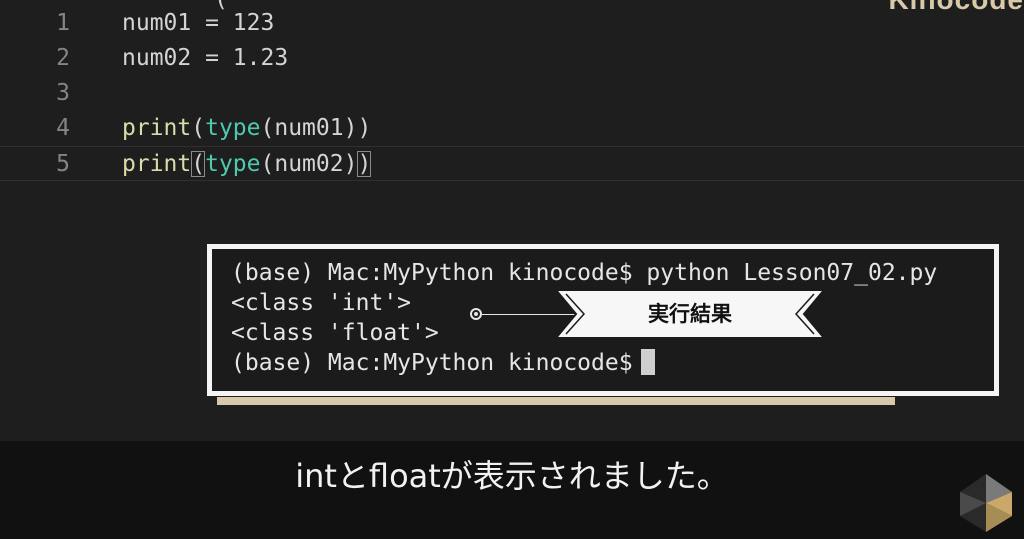 The image size is (1024, 539). What do you see at coordinates (321, 303) in the screenshot?
I see `terminal-output-int: <class 'int'>` at bounding box center [321, 303].